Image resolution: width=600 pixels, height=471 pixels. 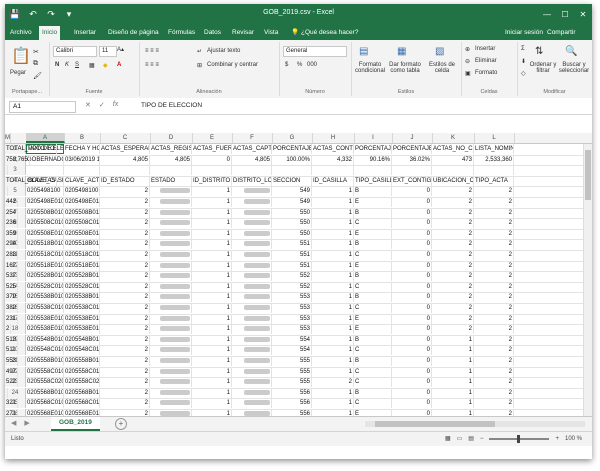 I want to click on cell-f4: DISTRITO_LOCAL, so click(x=252, y=180).